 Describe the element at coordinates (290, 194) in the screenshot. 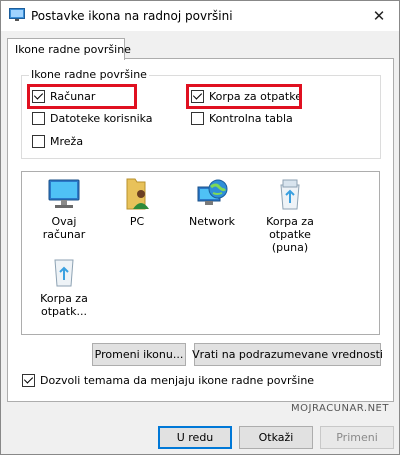

I see `recycle-bin-full-icon` at that location.